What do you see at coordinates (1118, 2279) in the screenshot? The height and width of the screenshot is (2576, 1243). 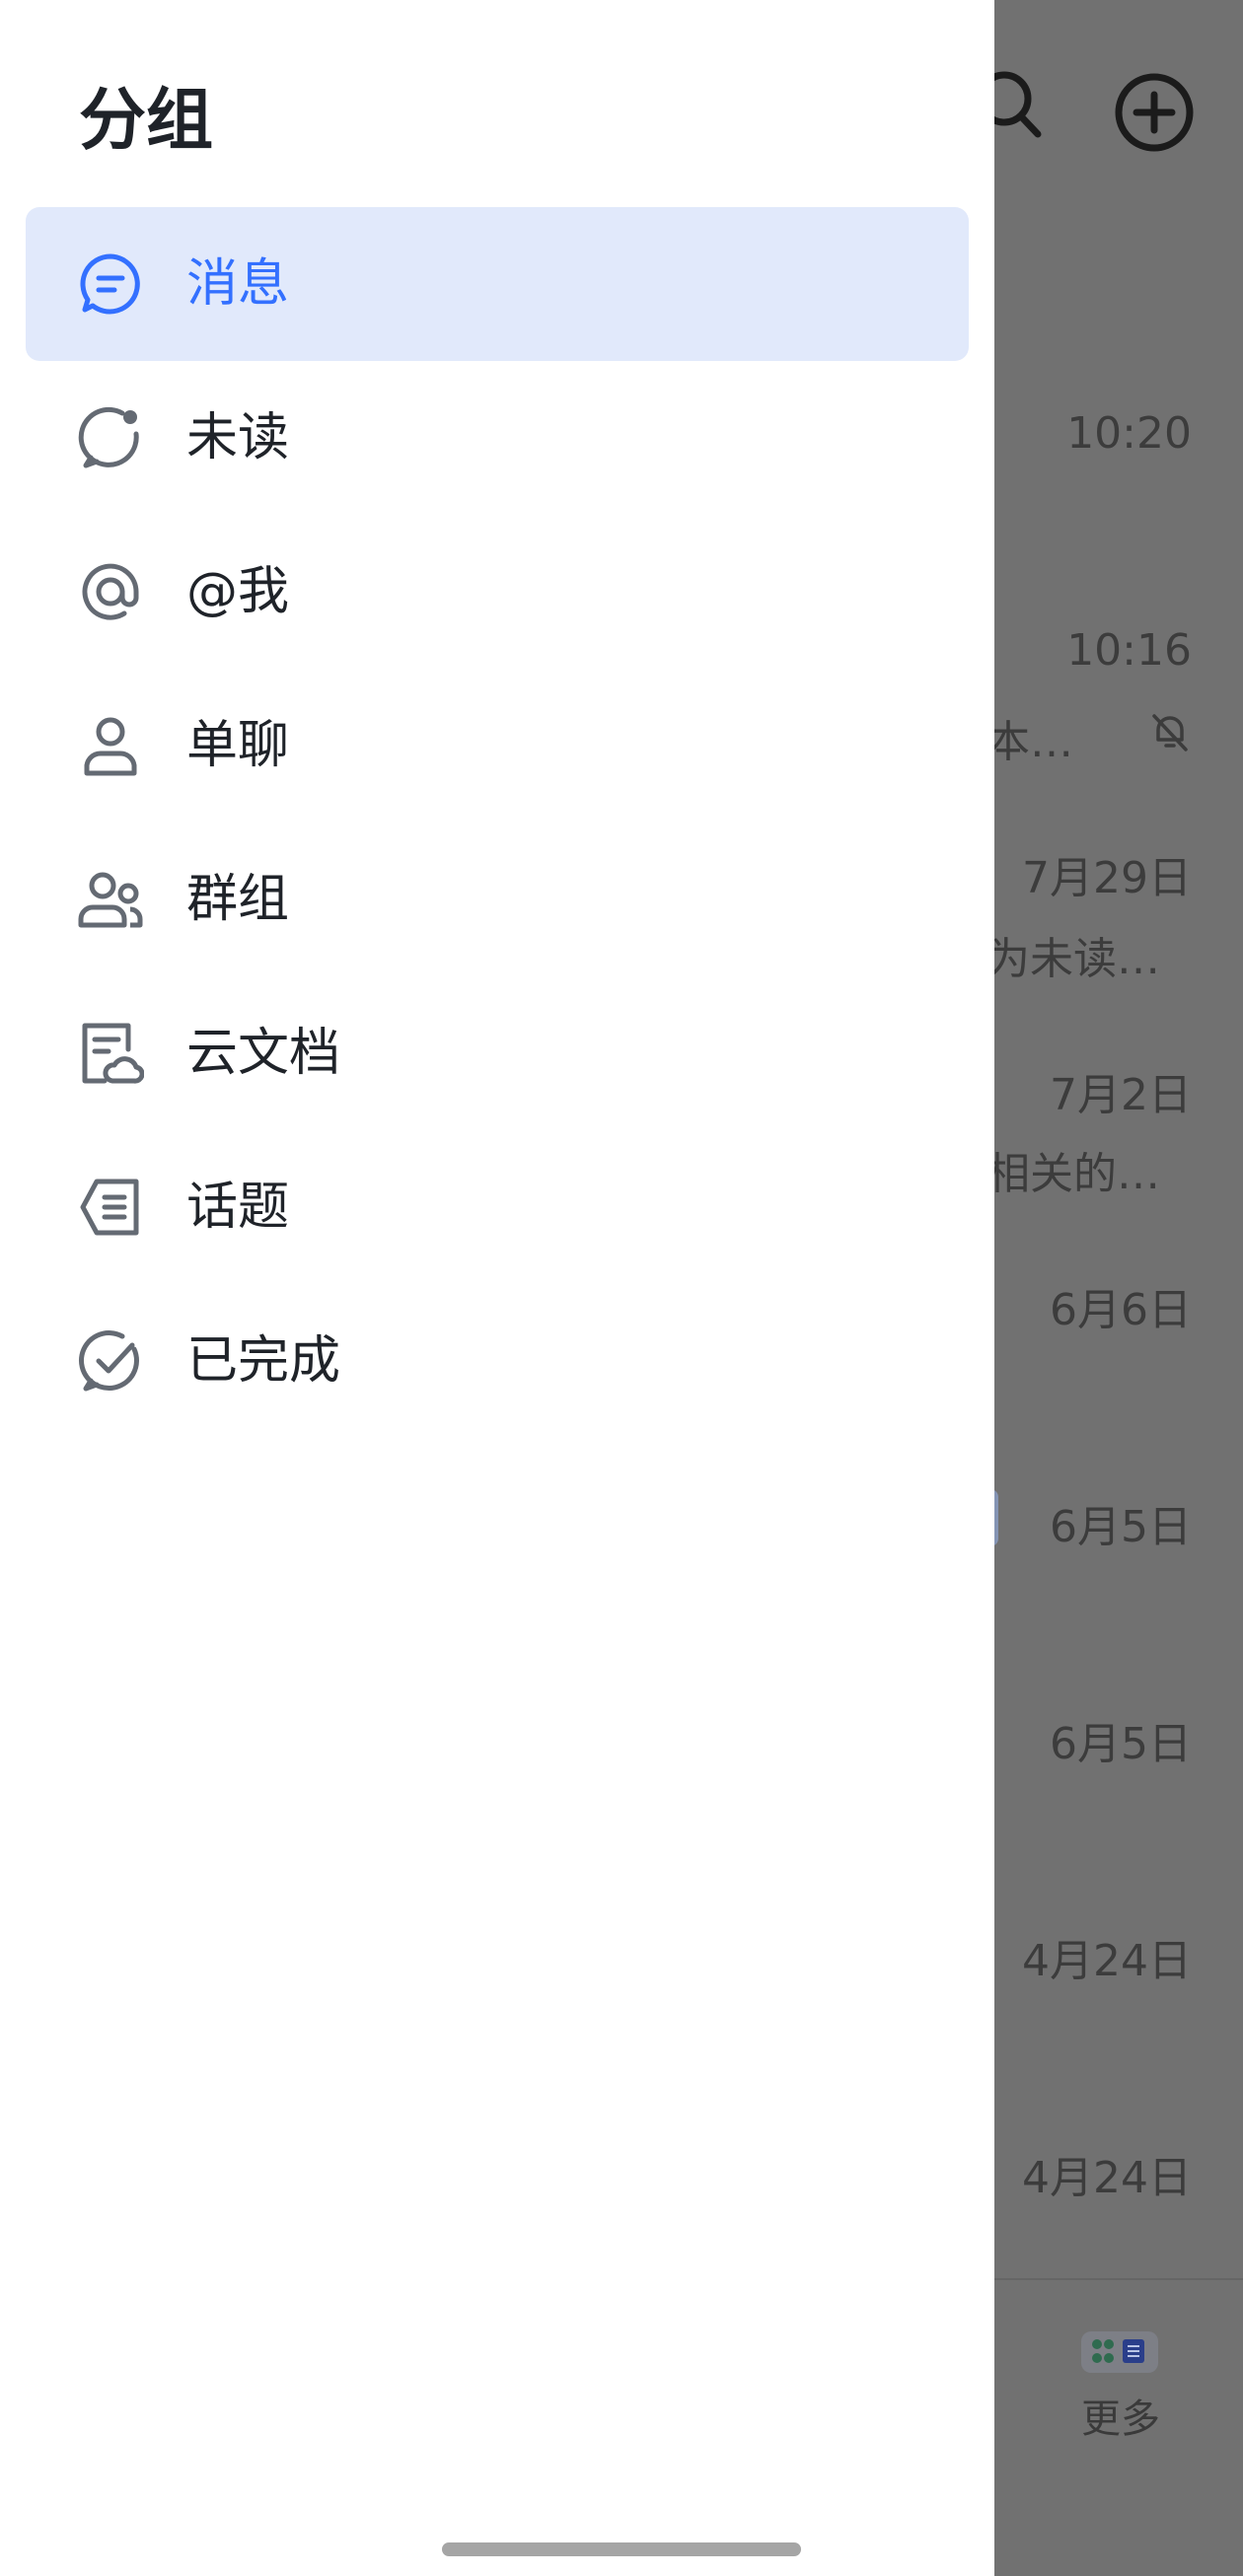 I see `tabbar-divider` at bounding box center [1118, 2279].